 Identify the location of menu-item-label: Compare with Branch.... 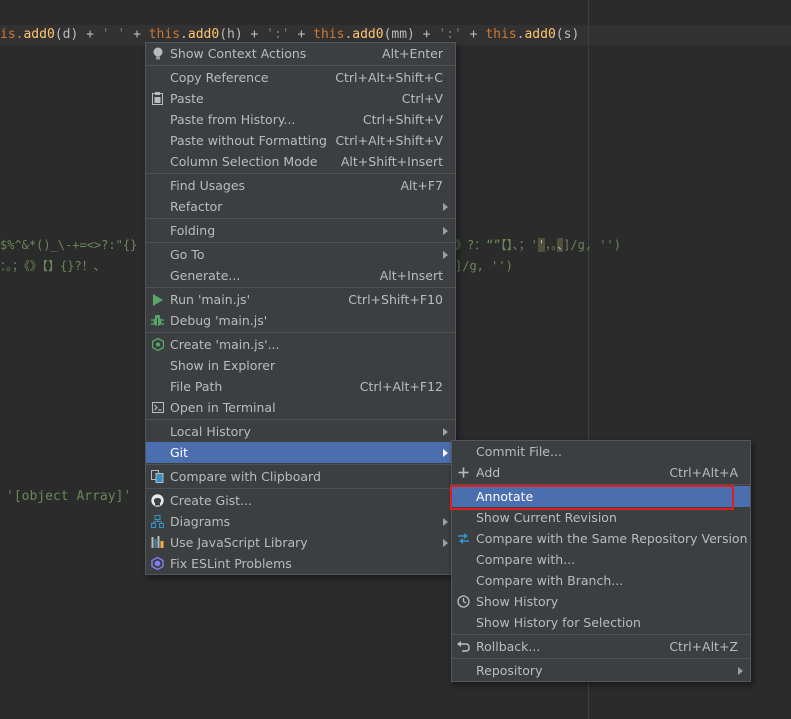
(550, 580).